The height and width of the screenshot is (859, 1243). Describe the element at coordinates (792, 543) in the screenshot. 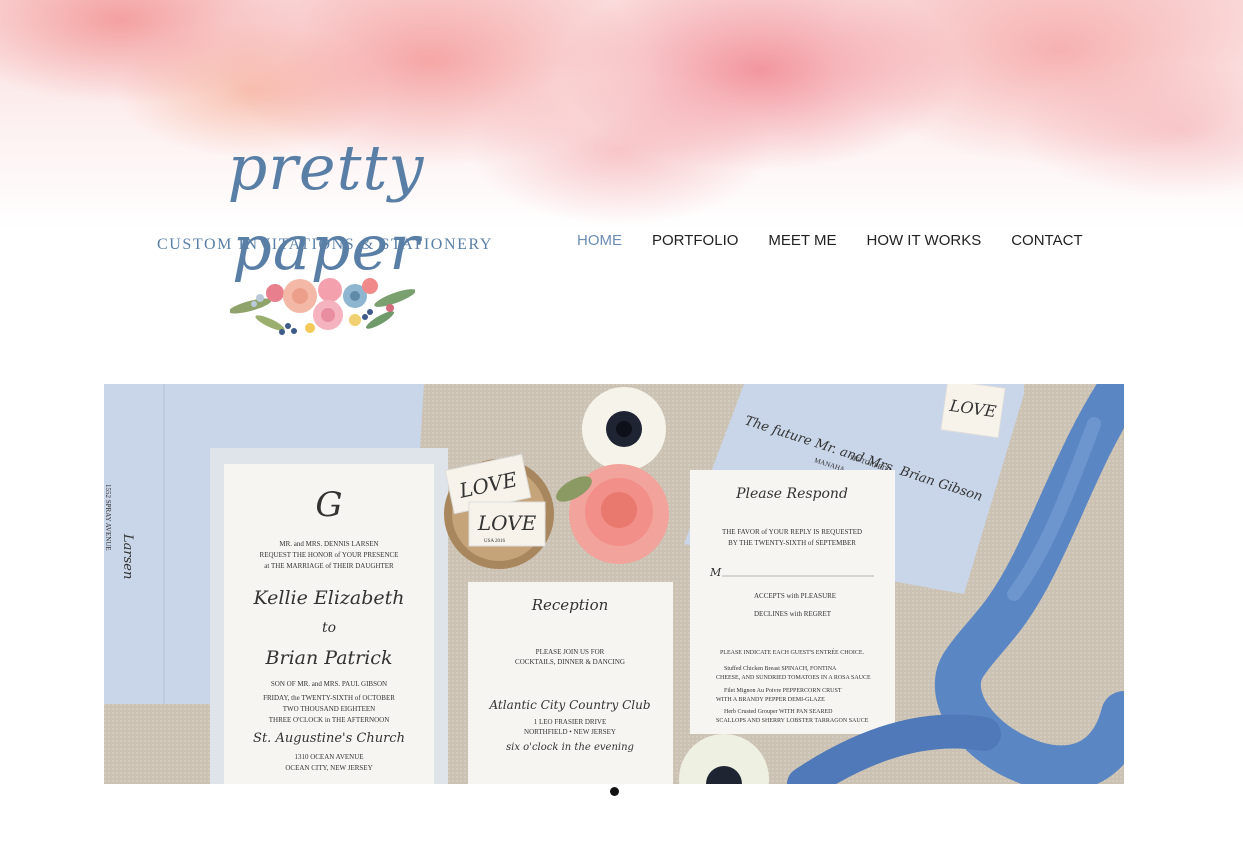

I see `rsvp-line: BY THE TWENTY-SIXTH of SEPTEMBER` at that location.